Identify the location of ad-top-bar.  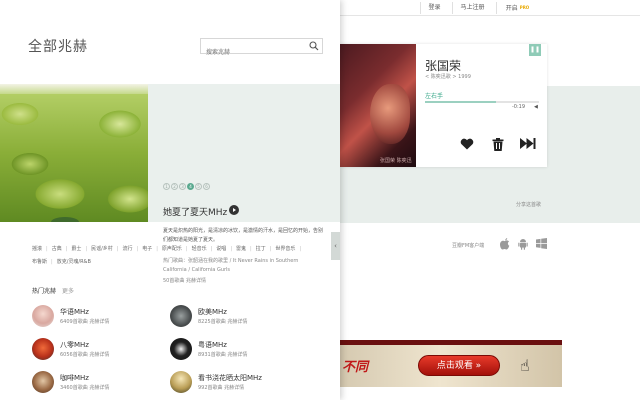
(451, 342).